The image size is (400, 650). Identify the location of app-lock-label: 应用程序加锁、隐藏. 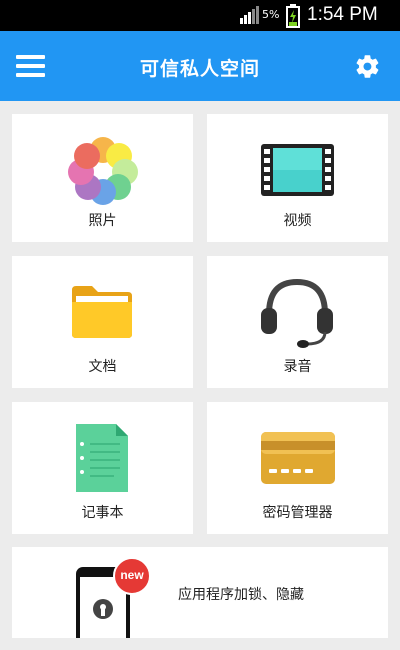
(241, 595).